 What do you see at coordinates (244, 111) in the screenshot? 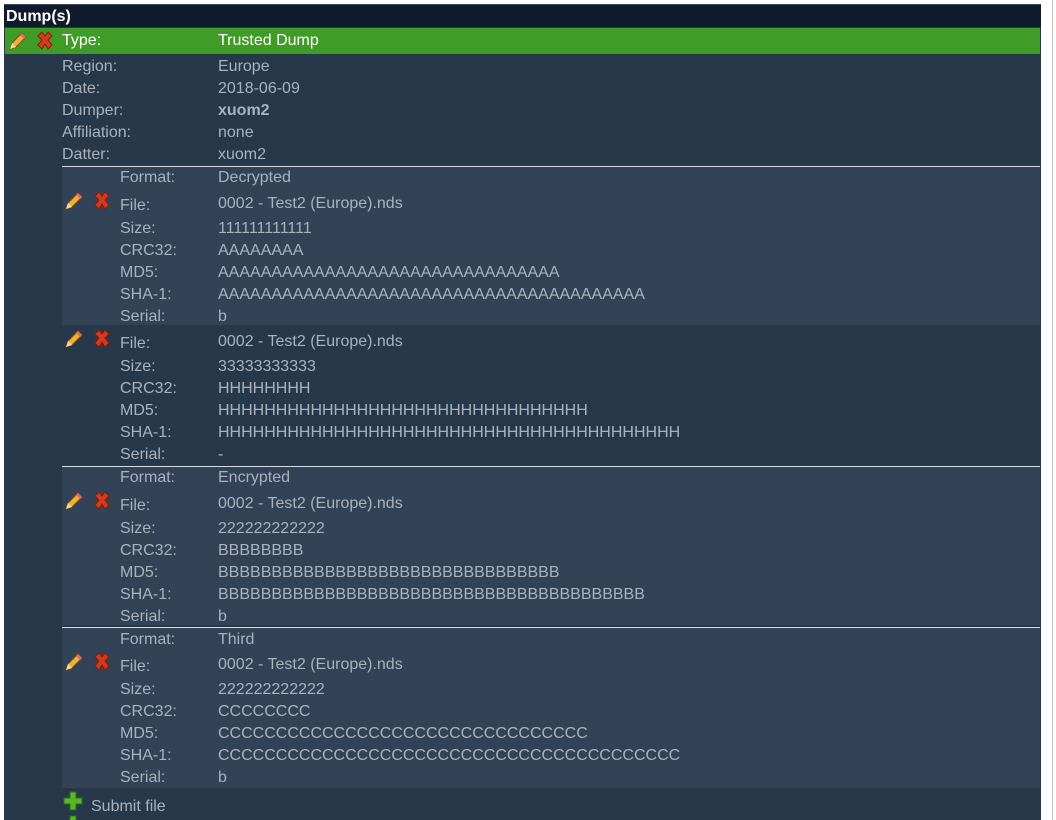
I see `dumper-value: xuom2` at bounding box center [244, 111].